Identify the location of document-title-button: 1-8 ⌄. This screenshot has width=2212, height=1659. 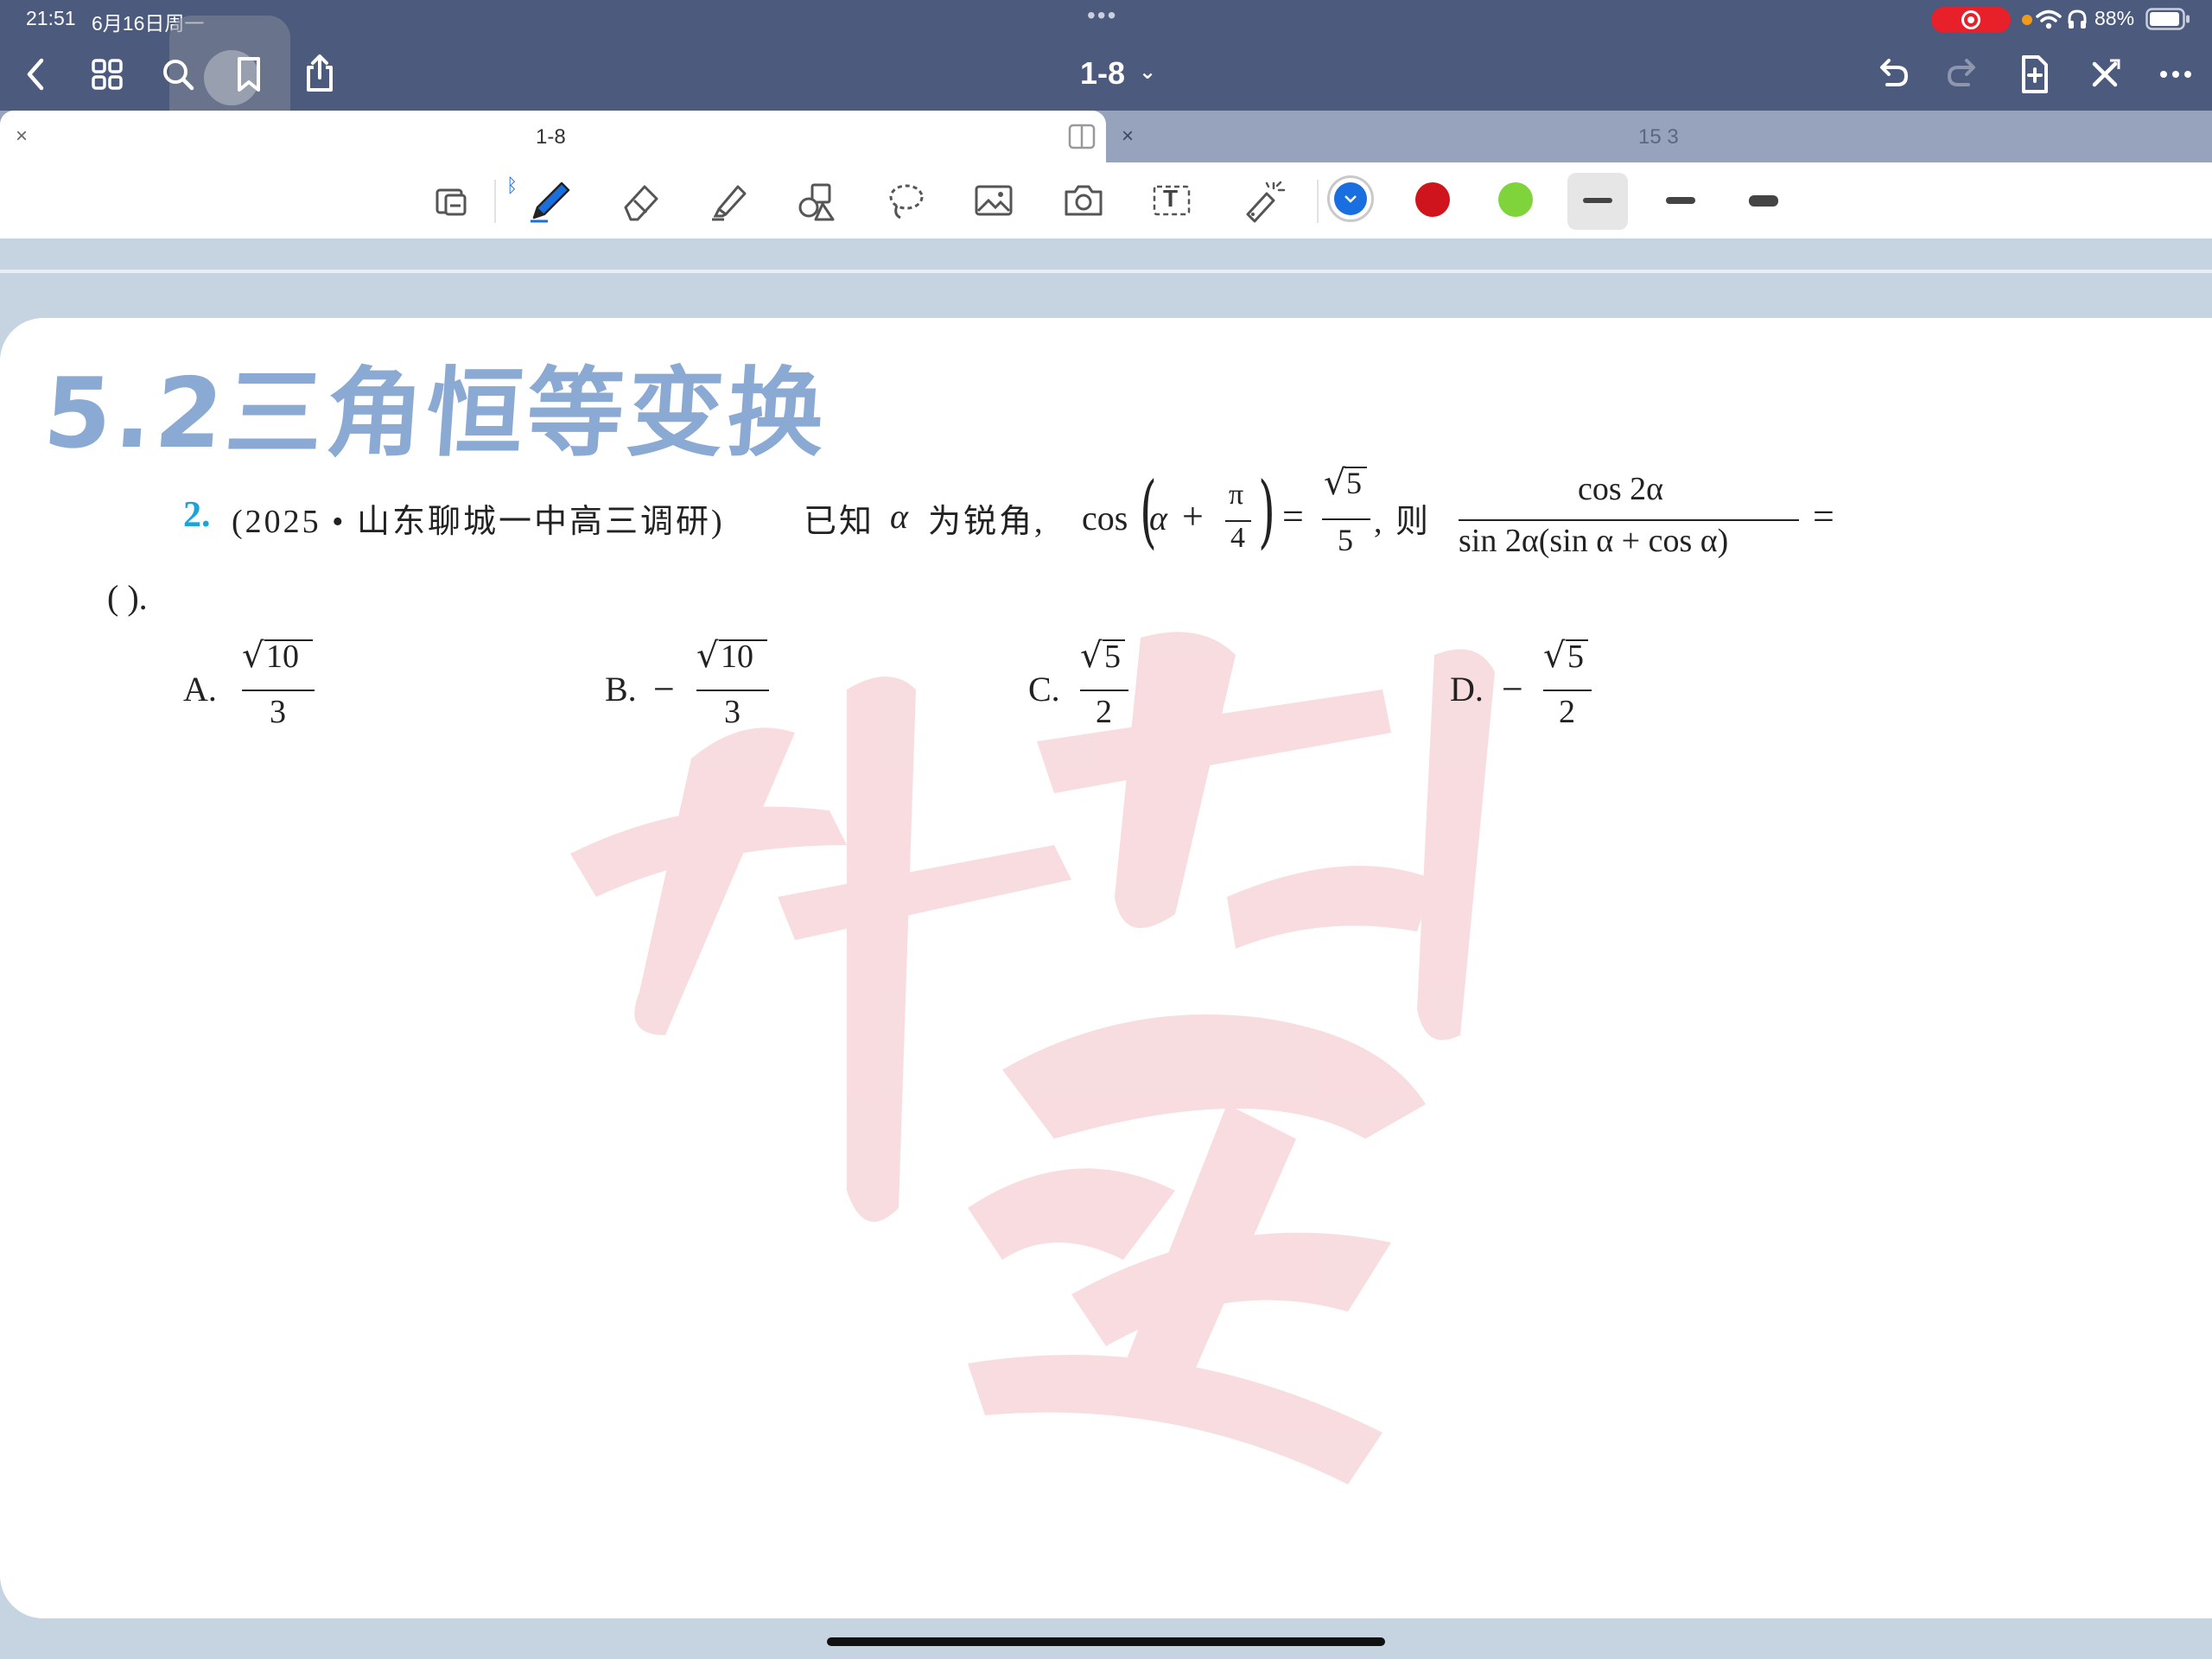
(1118, 73).